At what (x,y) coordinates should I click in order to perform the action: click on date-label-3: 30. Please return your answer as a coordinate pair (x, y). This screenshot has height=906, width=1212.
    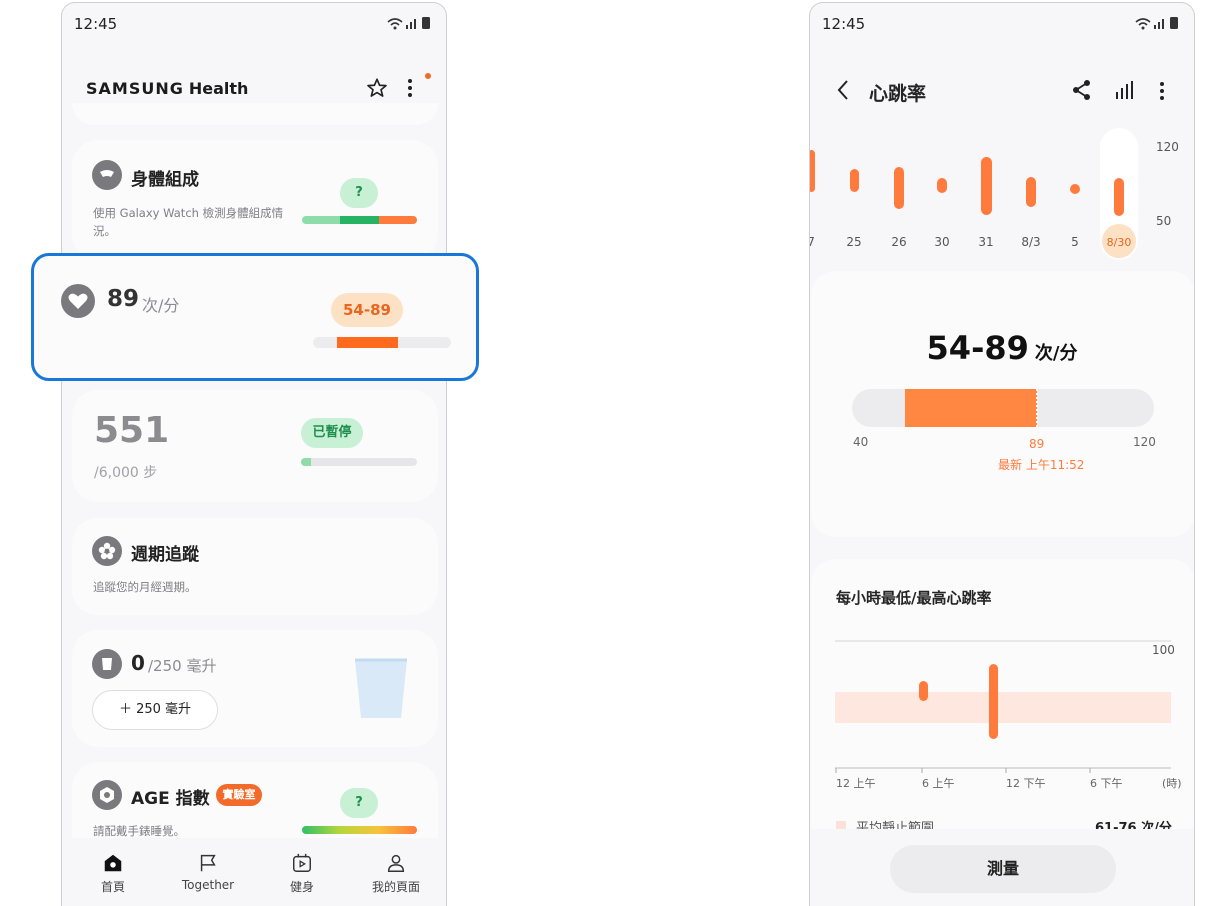
    Looking at the image, I should click on (941, 242).